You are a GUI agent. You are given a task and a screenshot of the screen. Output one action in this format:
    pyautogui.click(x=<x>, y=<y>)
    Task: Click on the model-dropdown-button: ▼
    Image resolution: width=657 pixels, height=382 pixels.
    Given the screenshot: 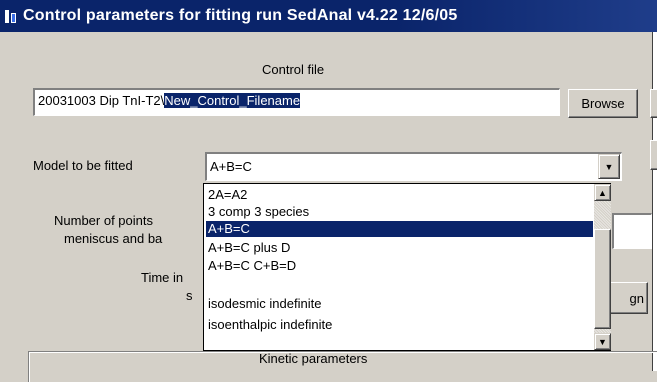 What is the action you would take?
    pyautogui.click(x=609, y=166)
    